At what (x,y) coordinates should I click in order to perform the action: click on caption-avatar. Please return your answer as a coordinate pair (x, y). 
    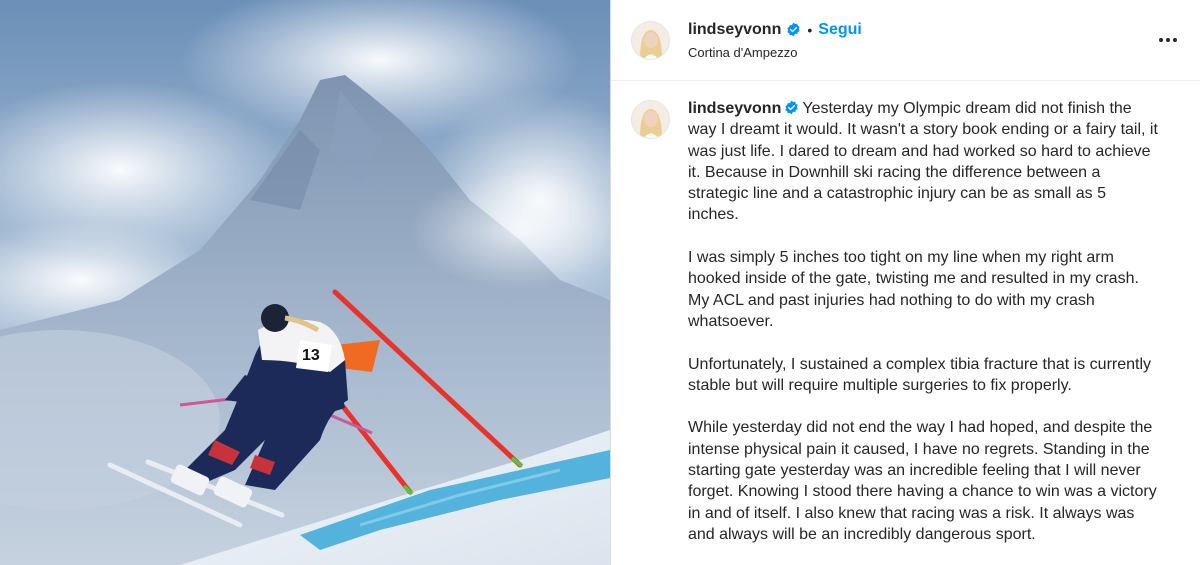
    Looking at the image, I should click on (650, 119).